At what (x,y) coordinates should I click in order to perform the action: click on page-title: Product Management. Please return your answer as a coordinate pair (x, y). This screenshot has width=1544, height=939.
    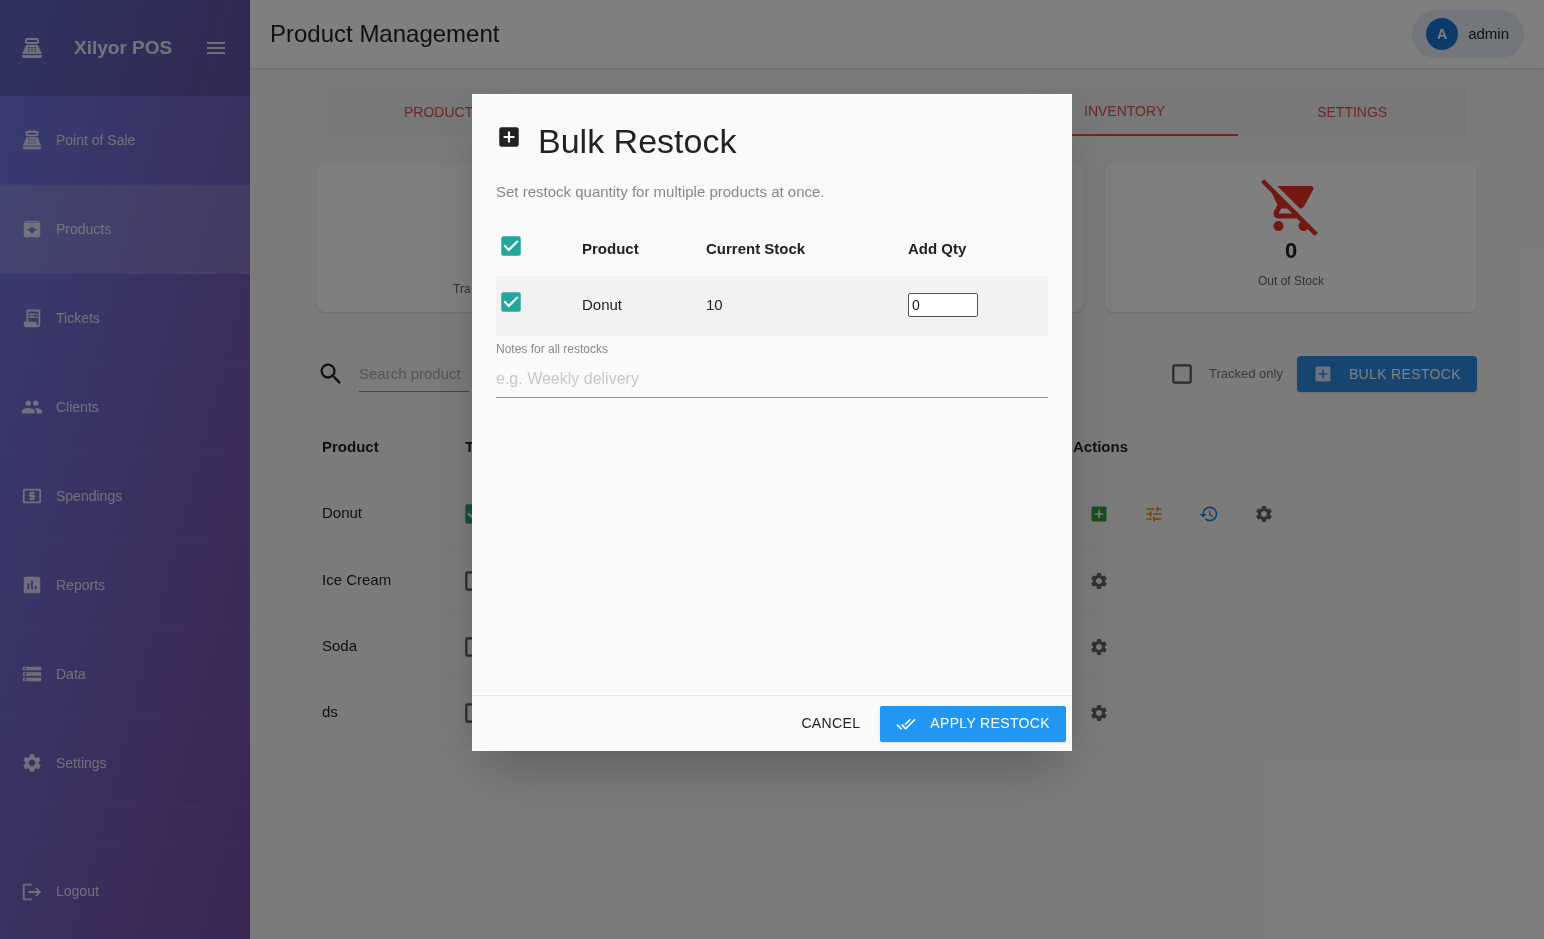
    Looking at the image, I should click on (385, 34).